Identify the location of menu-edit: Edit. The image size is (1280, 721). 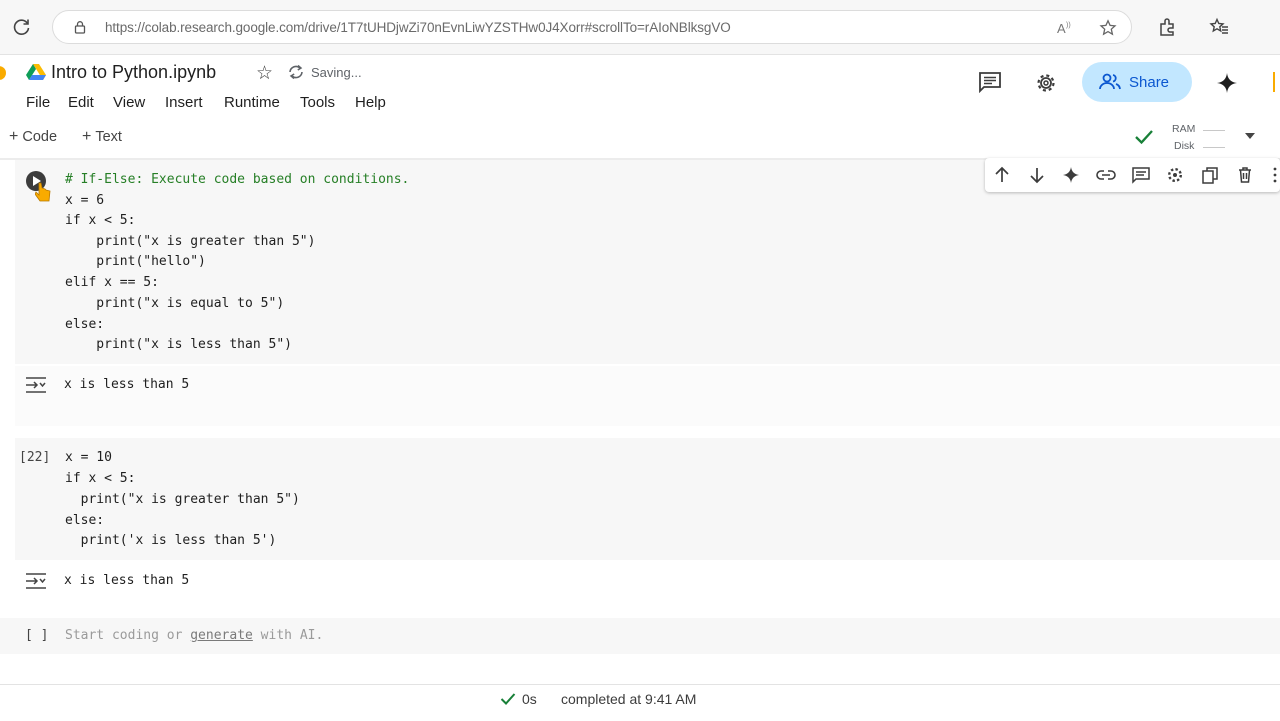
(81, 102).